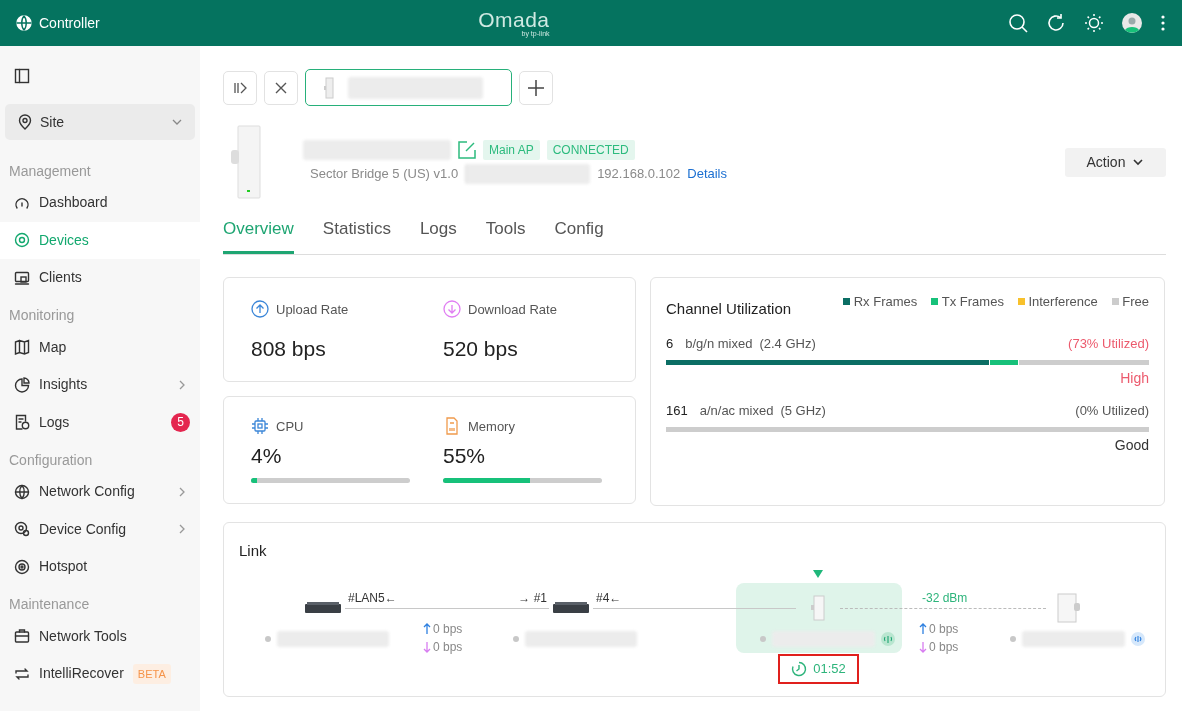 The image size is (1182, 711). Describe the element at coordinates (22, 529) in the screenshot. I see `gear-icon` at that location.